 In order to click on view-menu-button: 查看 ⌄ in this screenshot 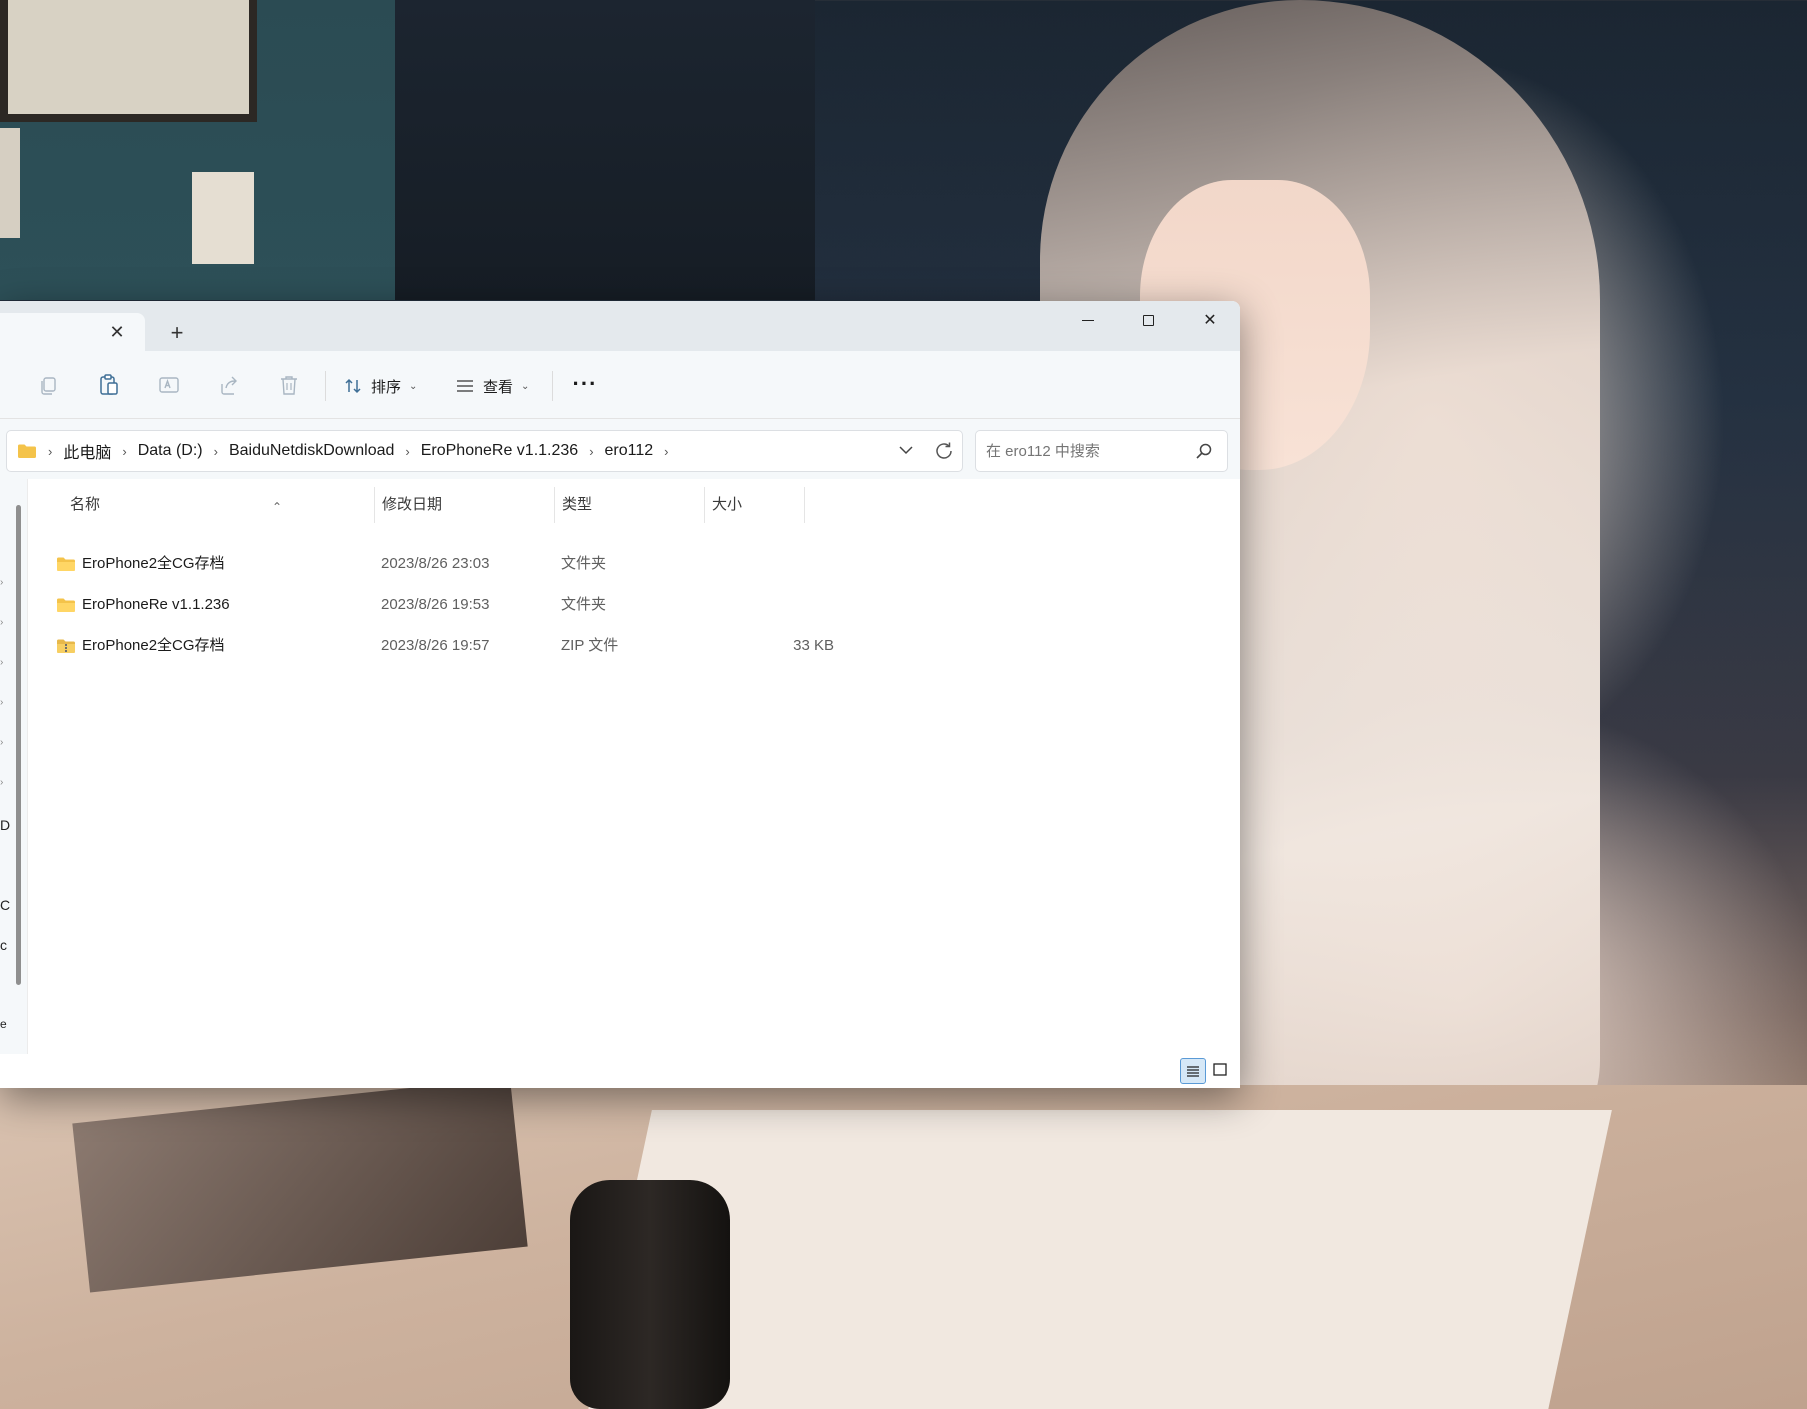, I will do `click(492, 386)`.